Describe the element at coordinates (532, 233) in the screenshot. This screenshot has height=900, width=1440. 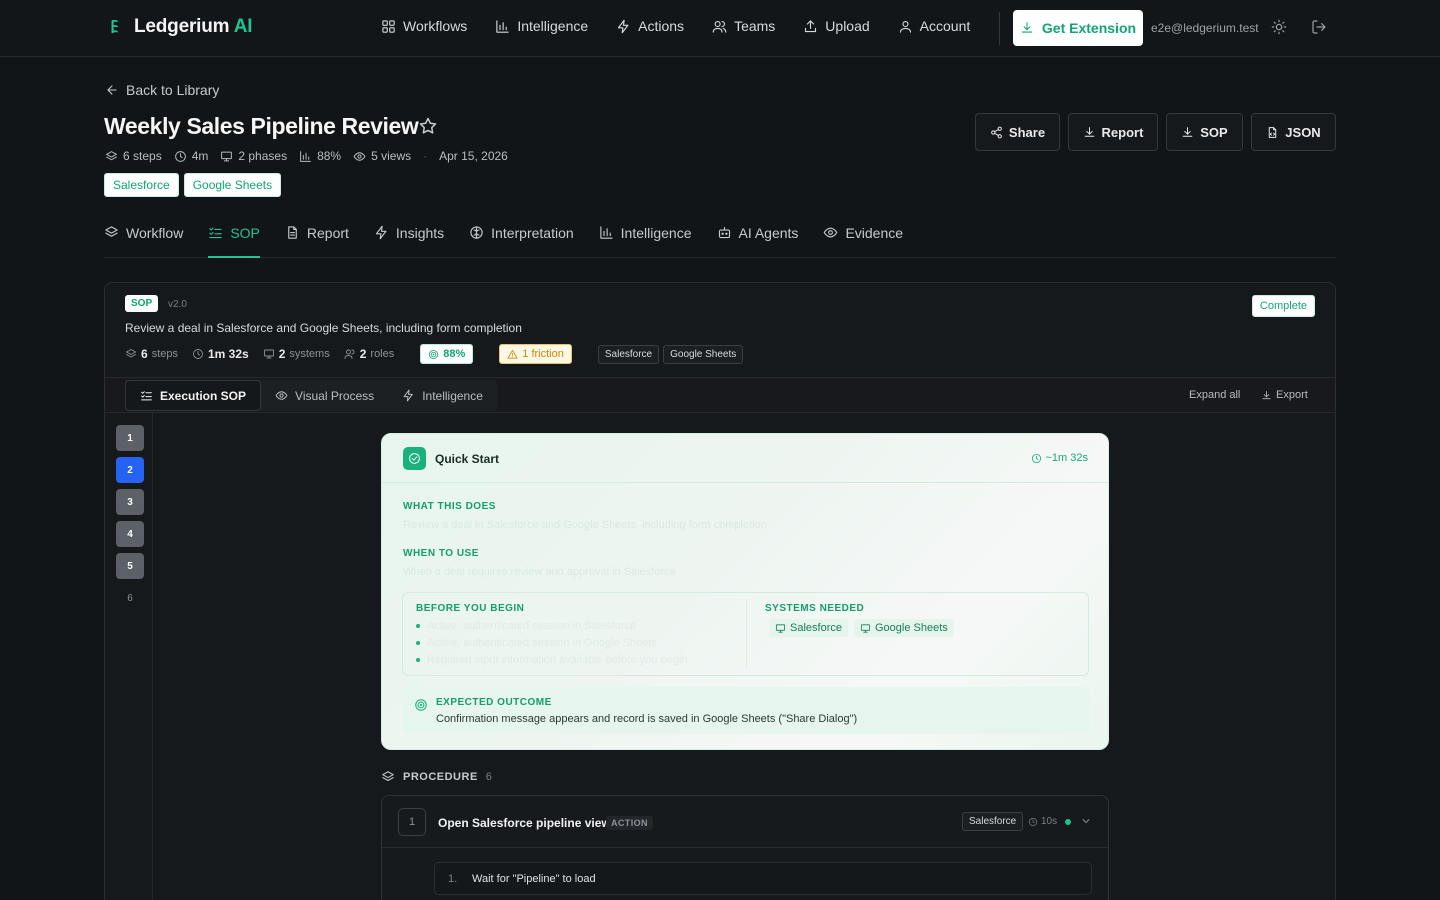
I see `tab-interpretation-label: Interpretation` at that location.